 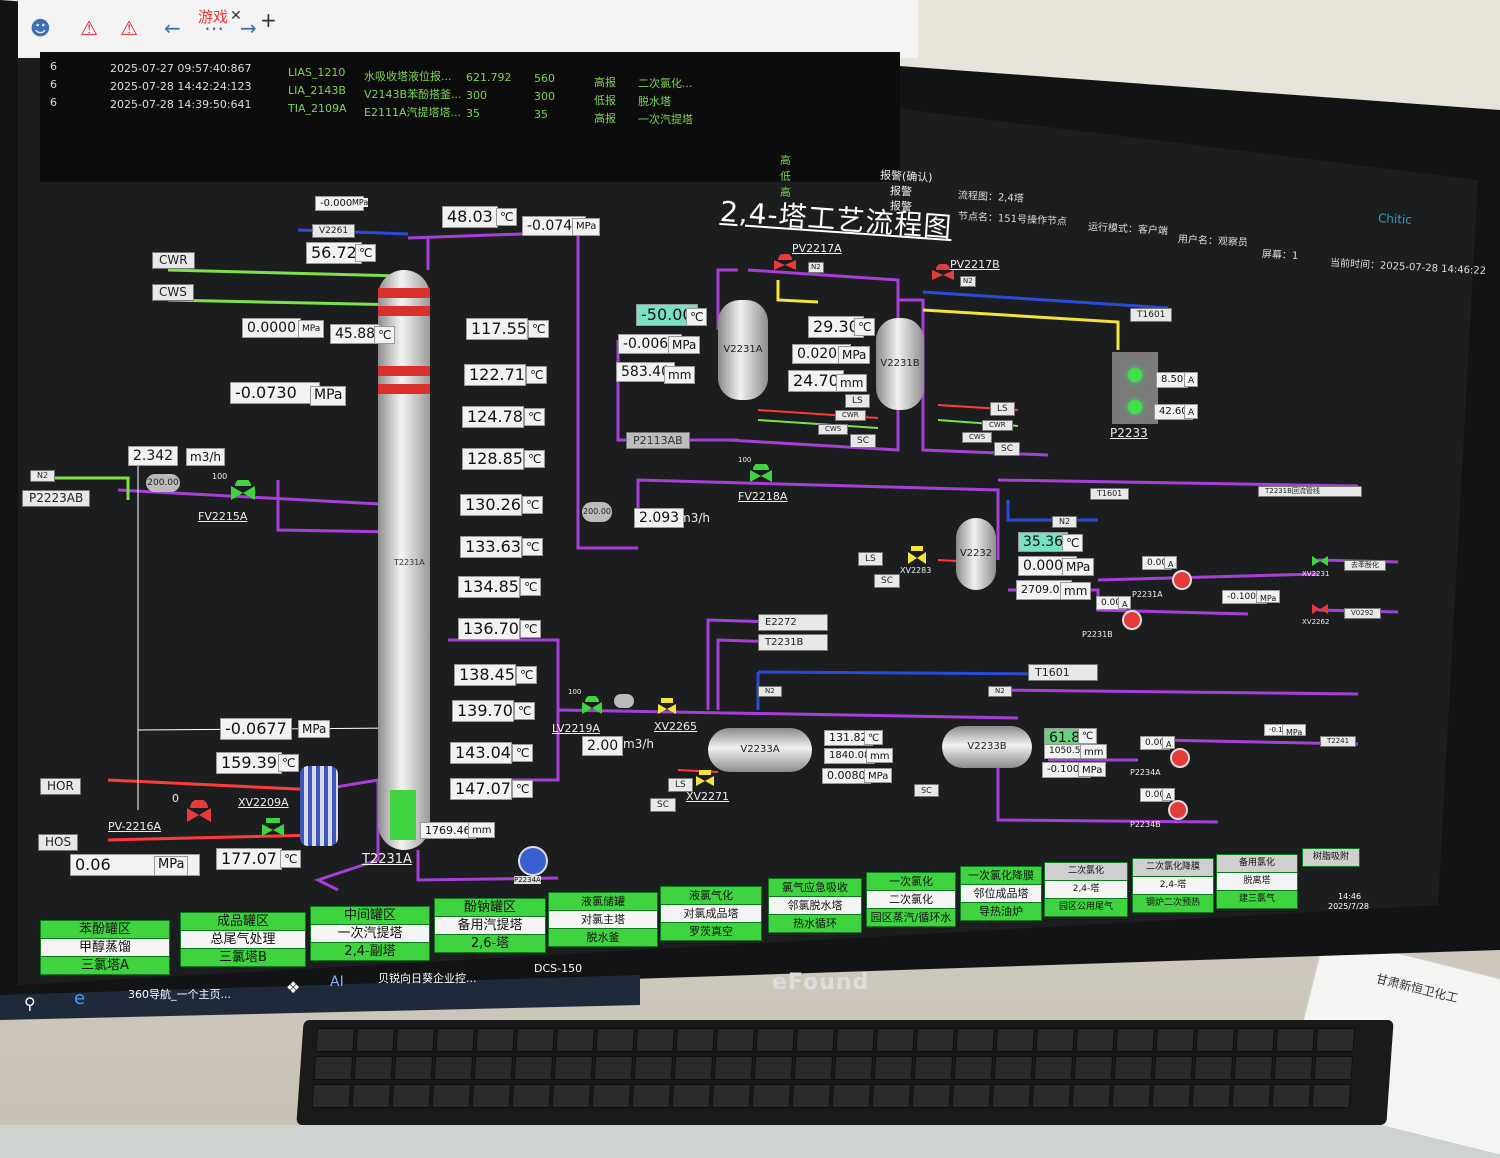 I want to click on nav-button-2-1: 一次汽提塔, so click(x=370, y=933).